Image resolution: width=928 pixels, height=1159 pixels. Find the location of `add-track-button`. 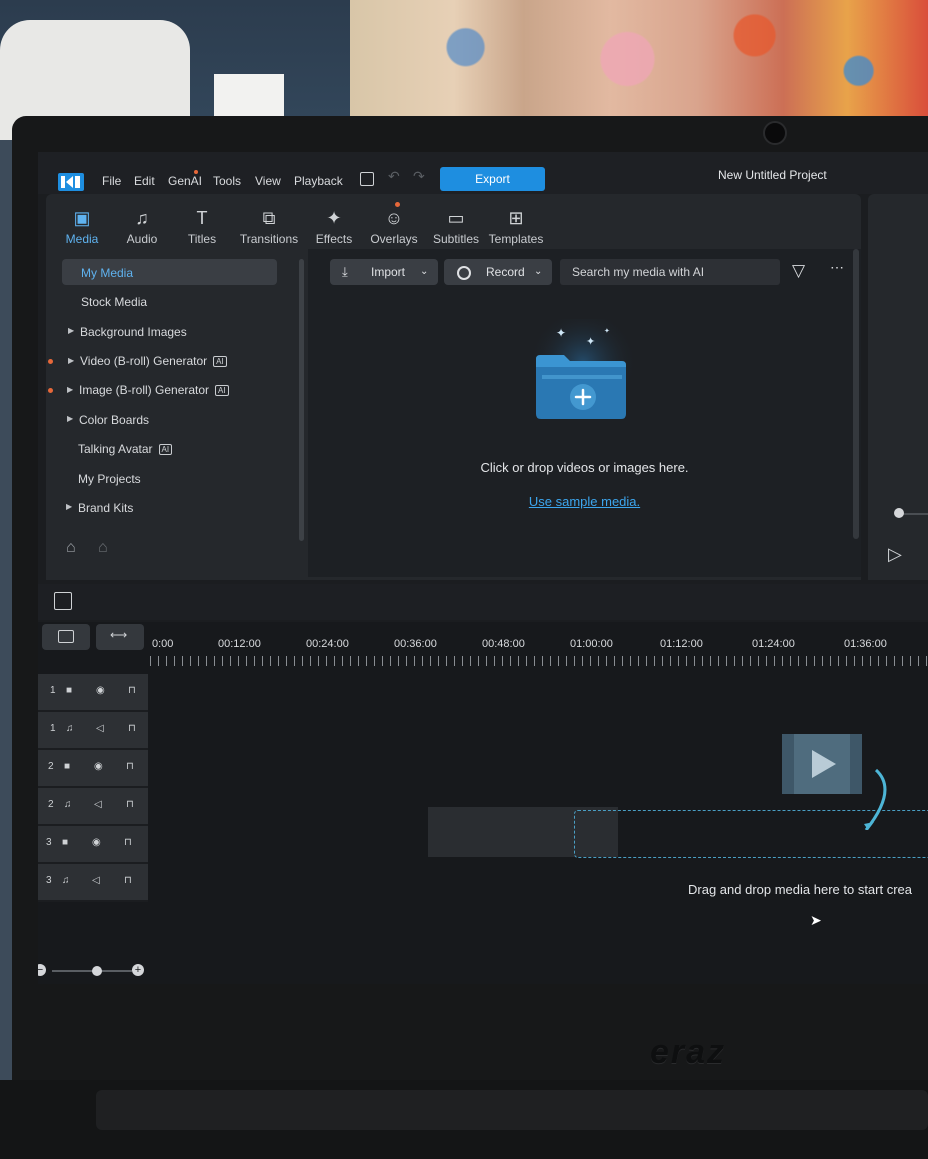

add-track-button is located at coordinates (66, 637).